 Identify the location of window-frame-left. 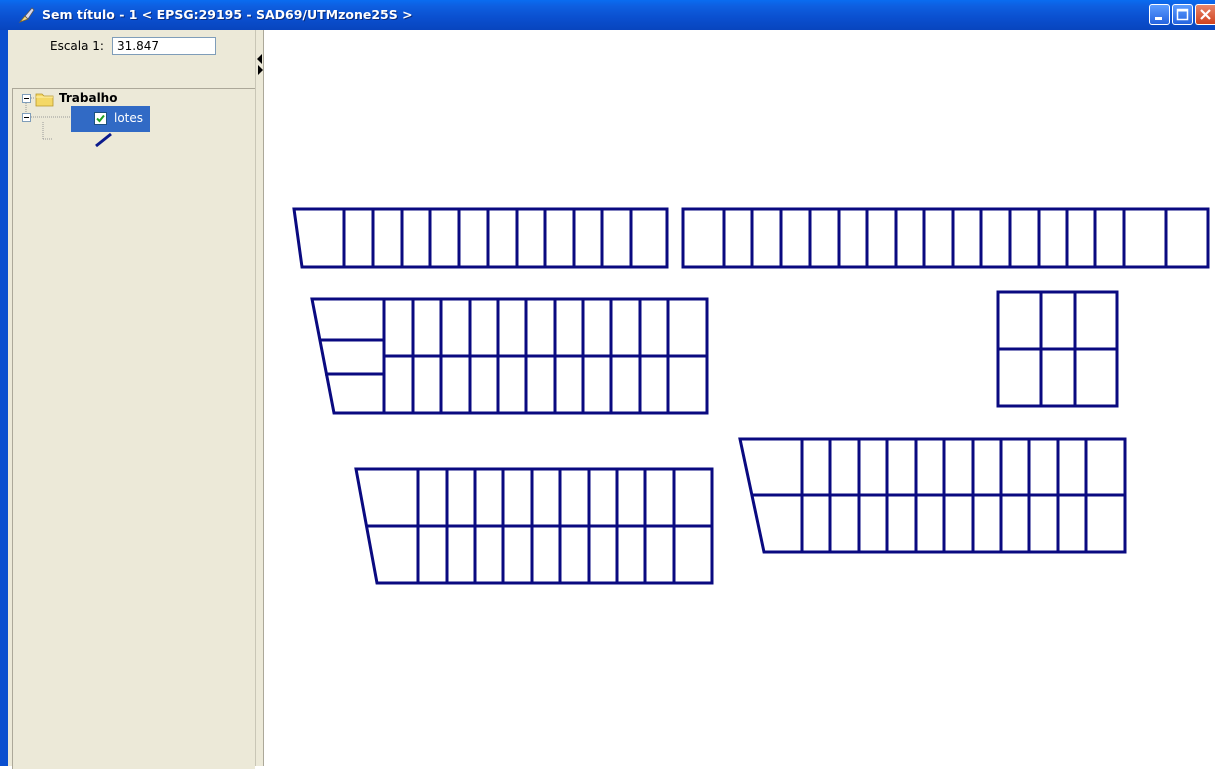
(4, 398).